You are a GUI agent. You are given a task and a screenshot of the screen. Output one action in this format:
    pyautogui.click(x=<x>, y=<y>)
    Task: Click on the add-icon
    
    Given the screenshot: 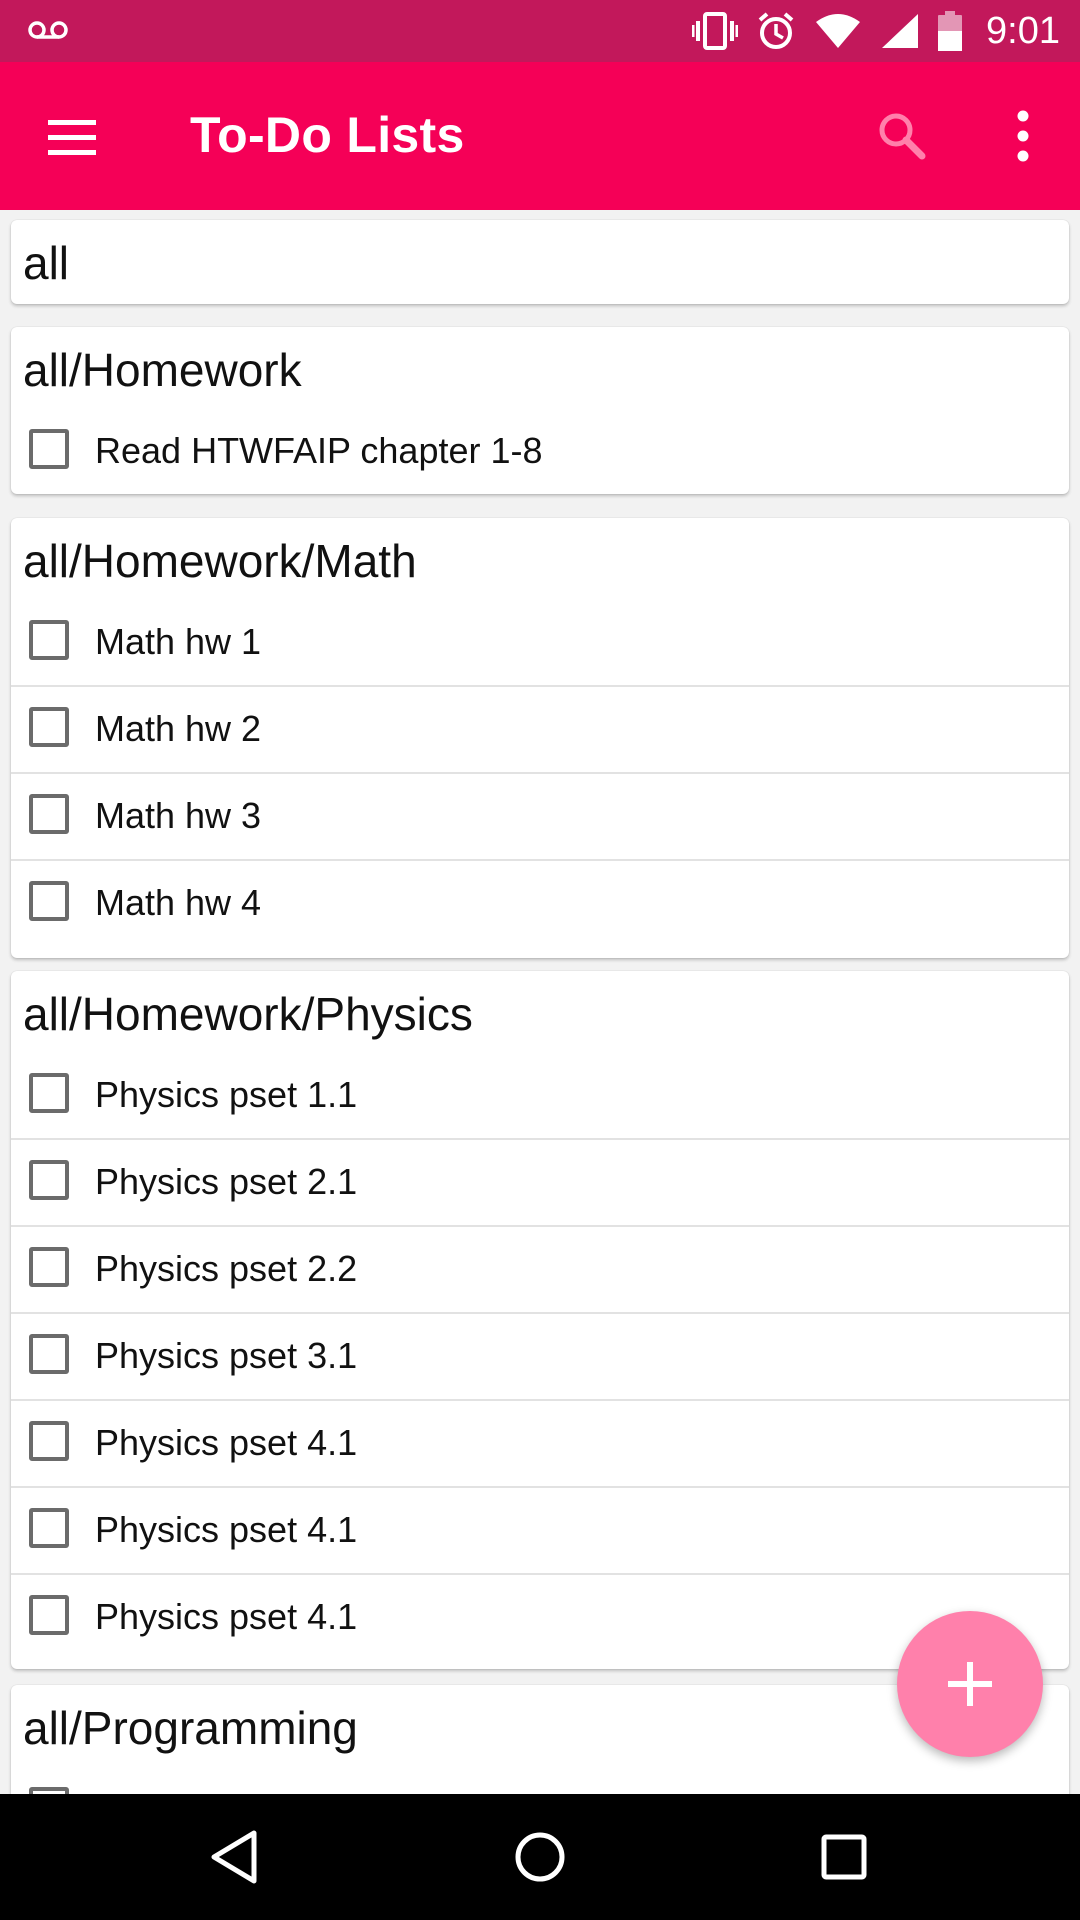 What is the action you would take?
    pyautogui.click(x=970, y=1684)
    